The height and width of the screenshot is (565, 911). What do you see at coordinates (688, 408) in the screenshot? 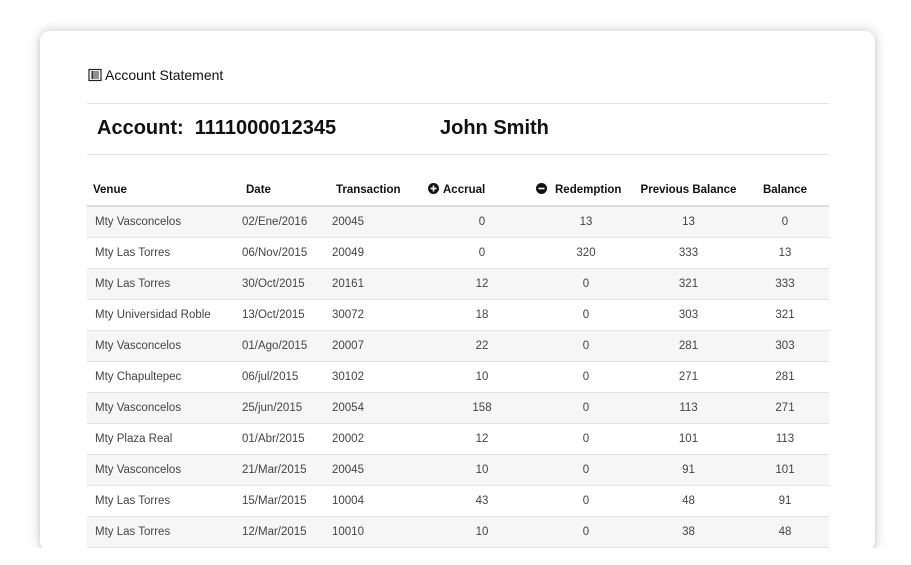
I see `cell-previous-balance: 113` at bounding box center [688, 408].